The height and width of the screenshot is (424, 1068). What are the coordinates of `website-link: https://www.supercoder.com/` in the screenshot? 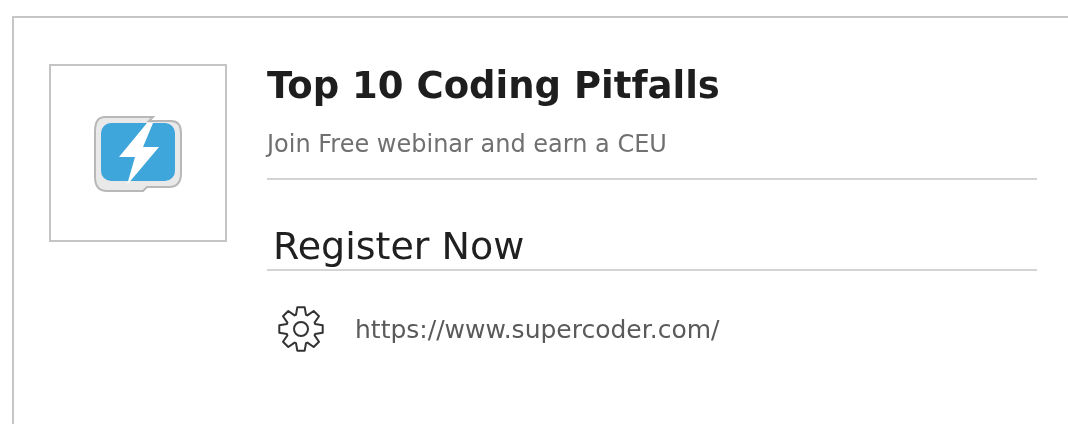 It's located at (537, 329).